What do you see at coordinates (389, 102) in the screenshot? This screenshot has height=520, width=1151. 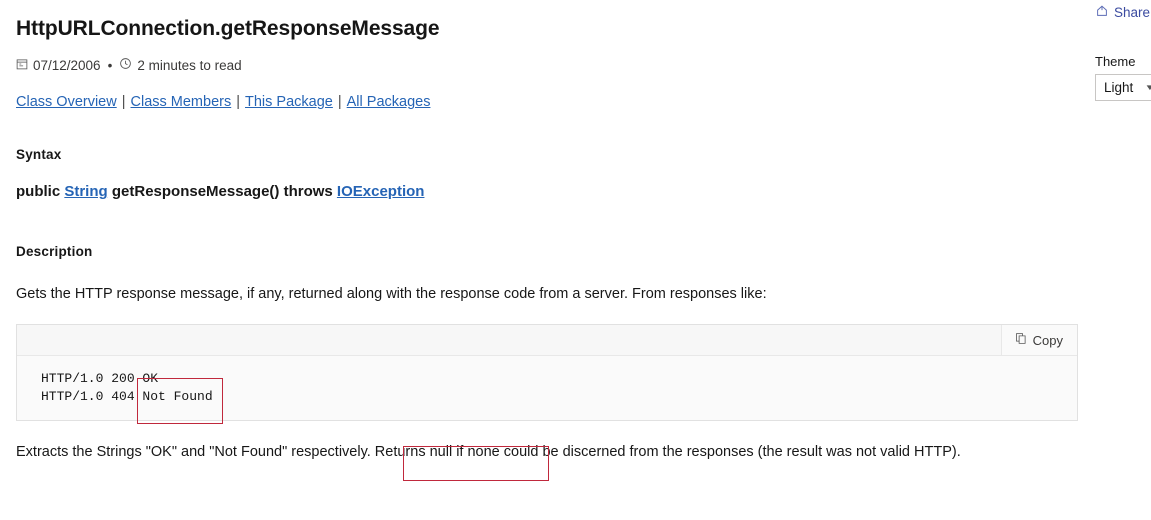 I see `link-all-packages: All Packages` at bounding box center [389, 102].